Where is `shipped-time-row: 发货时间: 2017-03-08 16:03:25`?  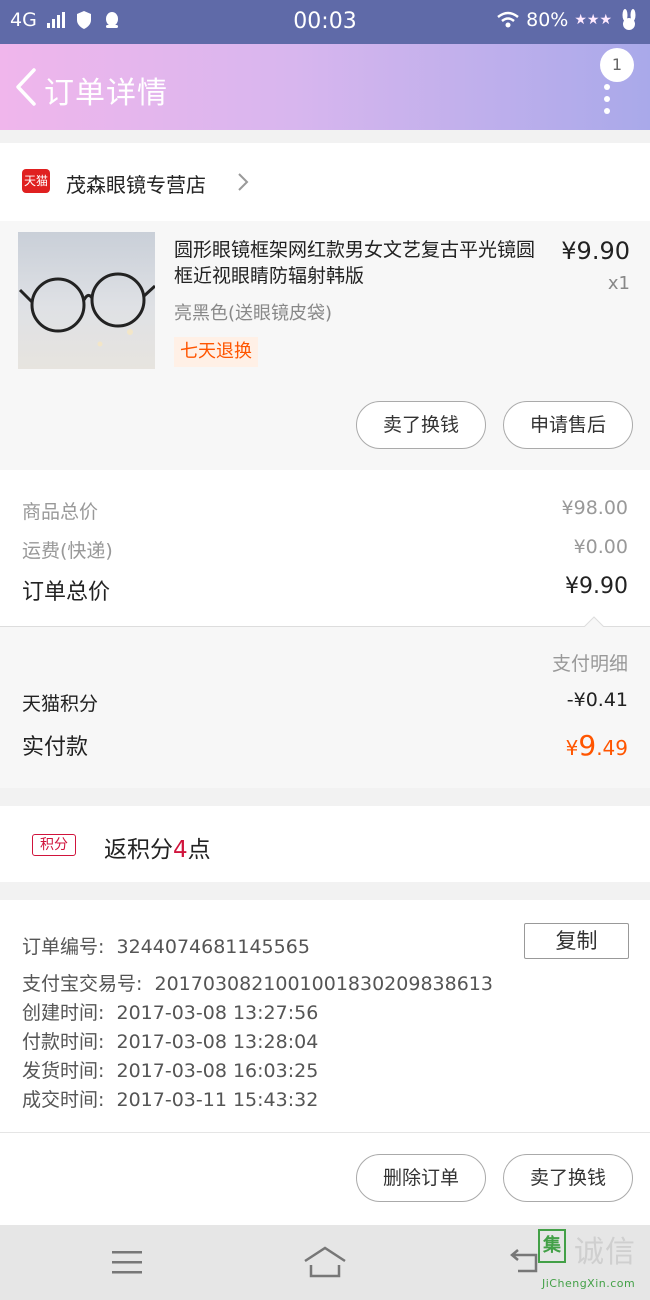 shipped-time-row: 发货时间: 2017-03-08 16:03:25 is located at coordinates (170, 1069).